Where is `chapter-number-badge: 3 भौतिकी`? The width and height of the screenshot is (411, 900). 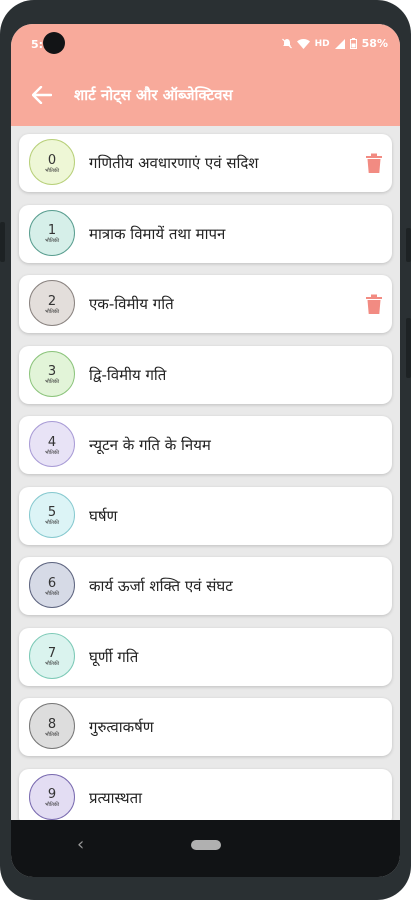 chapter-number-badge: 3 भौतिकी is located at coordinates (52, 373).